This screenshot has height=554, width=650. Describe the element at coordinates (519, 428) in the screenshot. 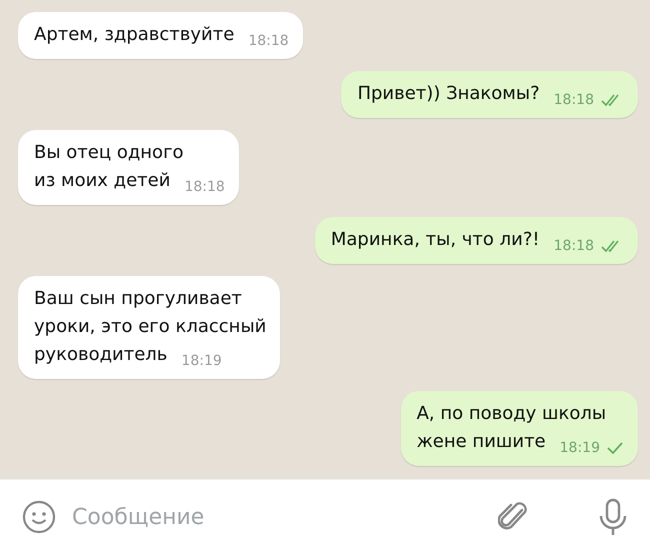

I see `outgoing-message: А, по поводу школы жене пишите 18:19` at that location.